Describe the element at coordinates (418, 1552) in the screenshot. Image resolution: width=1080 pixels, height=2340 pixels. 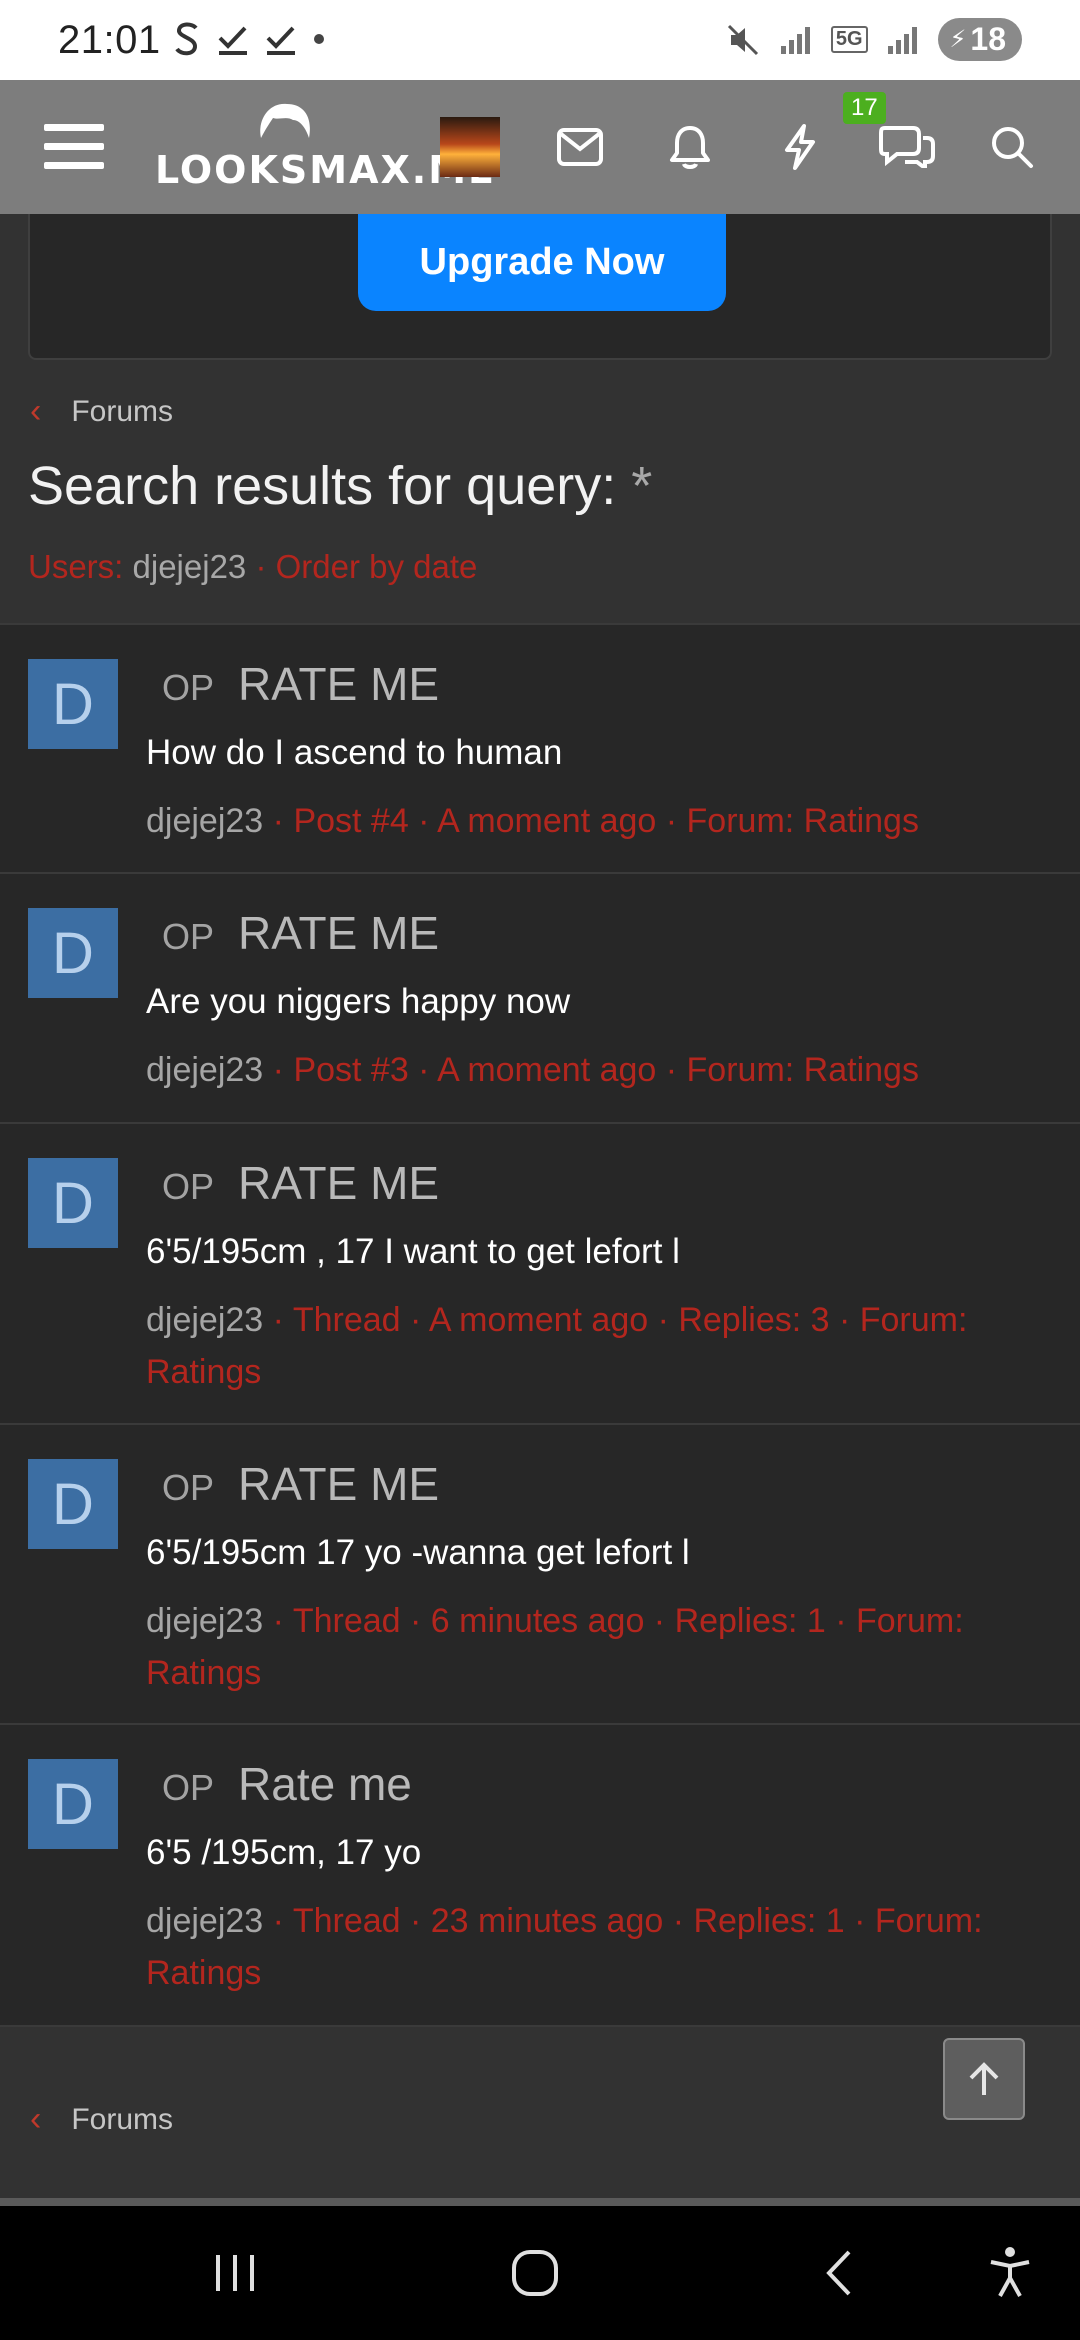
I see `result-snippet: 6'5/195cm 17 yo -wanna get lefort l` at that location.